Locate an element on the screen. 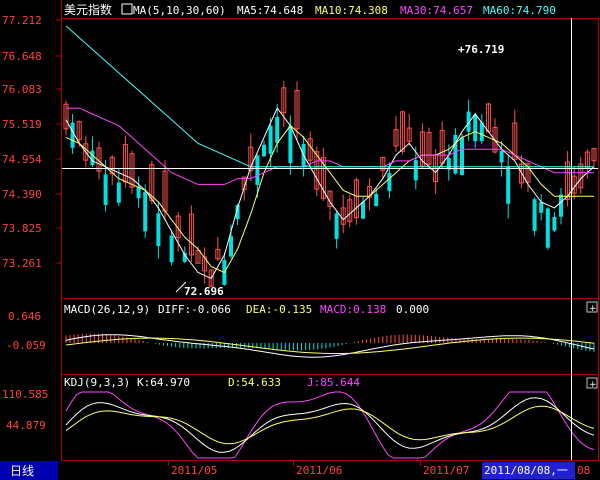 The image size is (600, 480). y-tick-label: 76.083 is located at coordinates (22, 89).